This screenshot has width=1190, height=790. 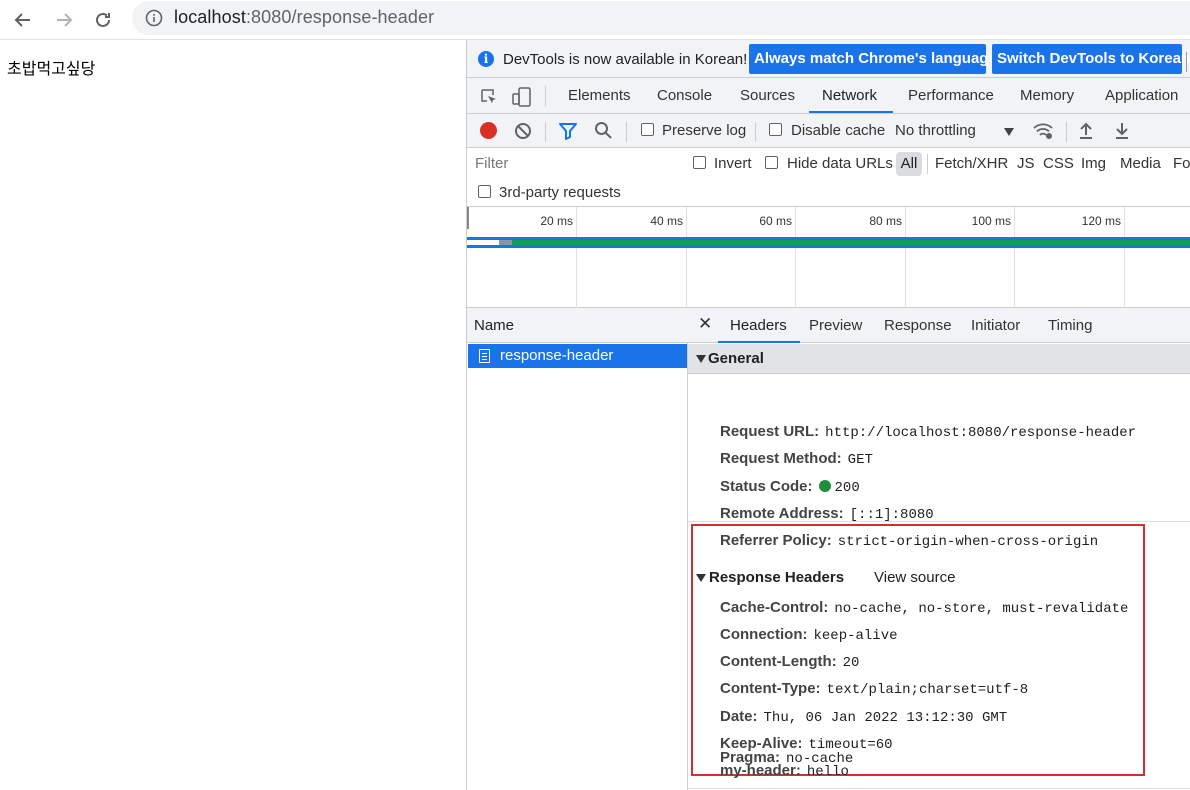 I want to click on tab-network: Network, so click(x=849, y=95).